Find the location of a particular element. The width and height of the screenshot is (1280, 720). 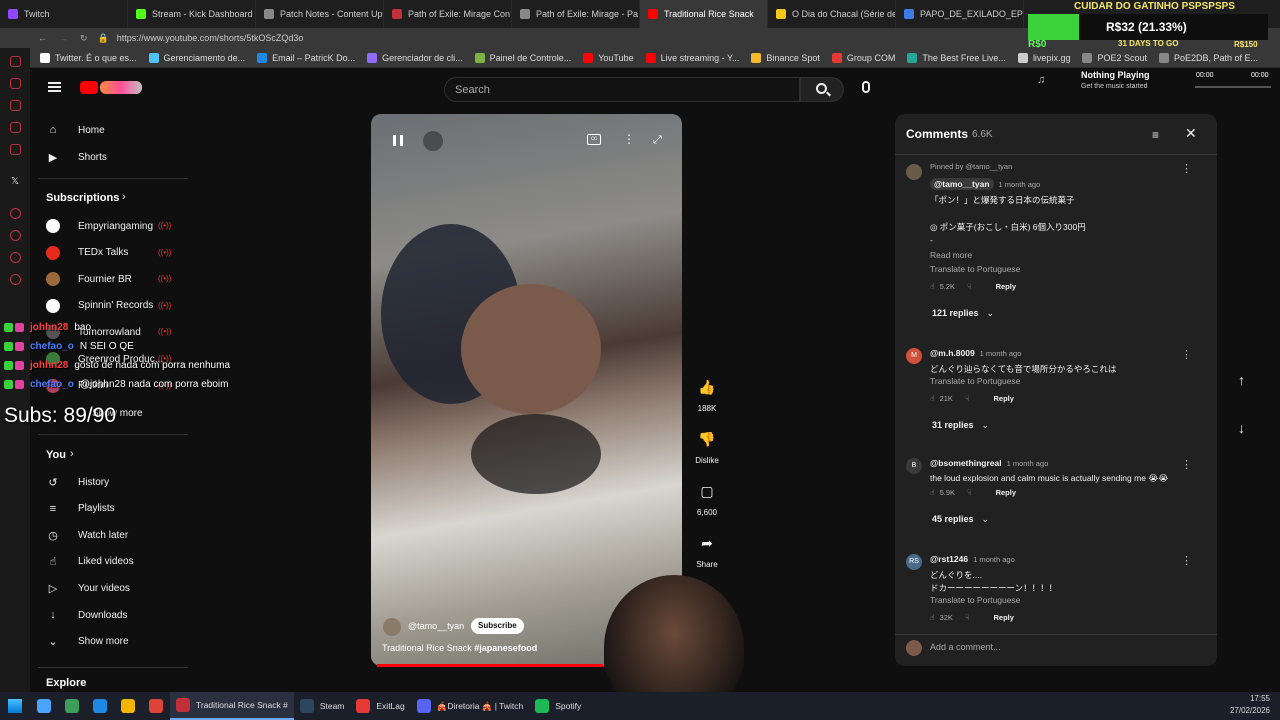

search-input: Search is located at coordinates (622, 89).